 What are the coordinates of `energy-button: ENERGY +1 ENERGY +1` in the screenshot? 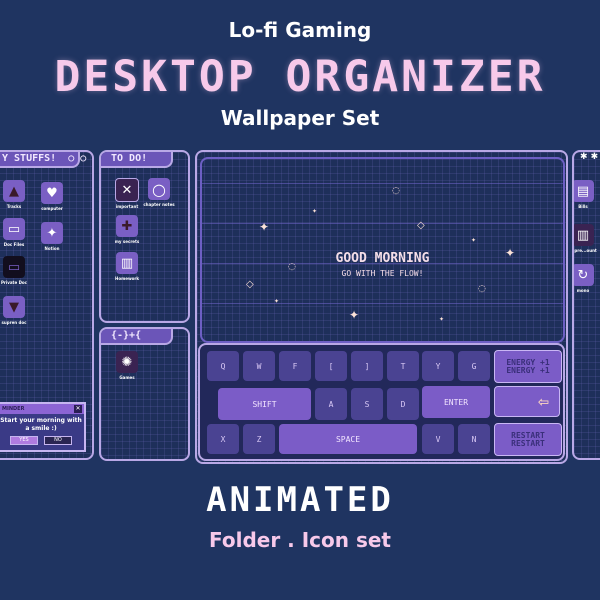 It's located at (528, 366).